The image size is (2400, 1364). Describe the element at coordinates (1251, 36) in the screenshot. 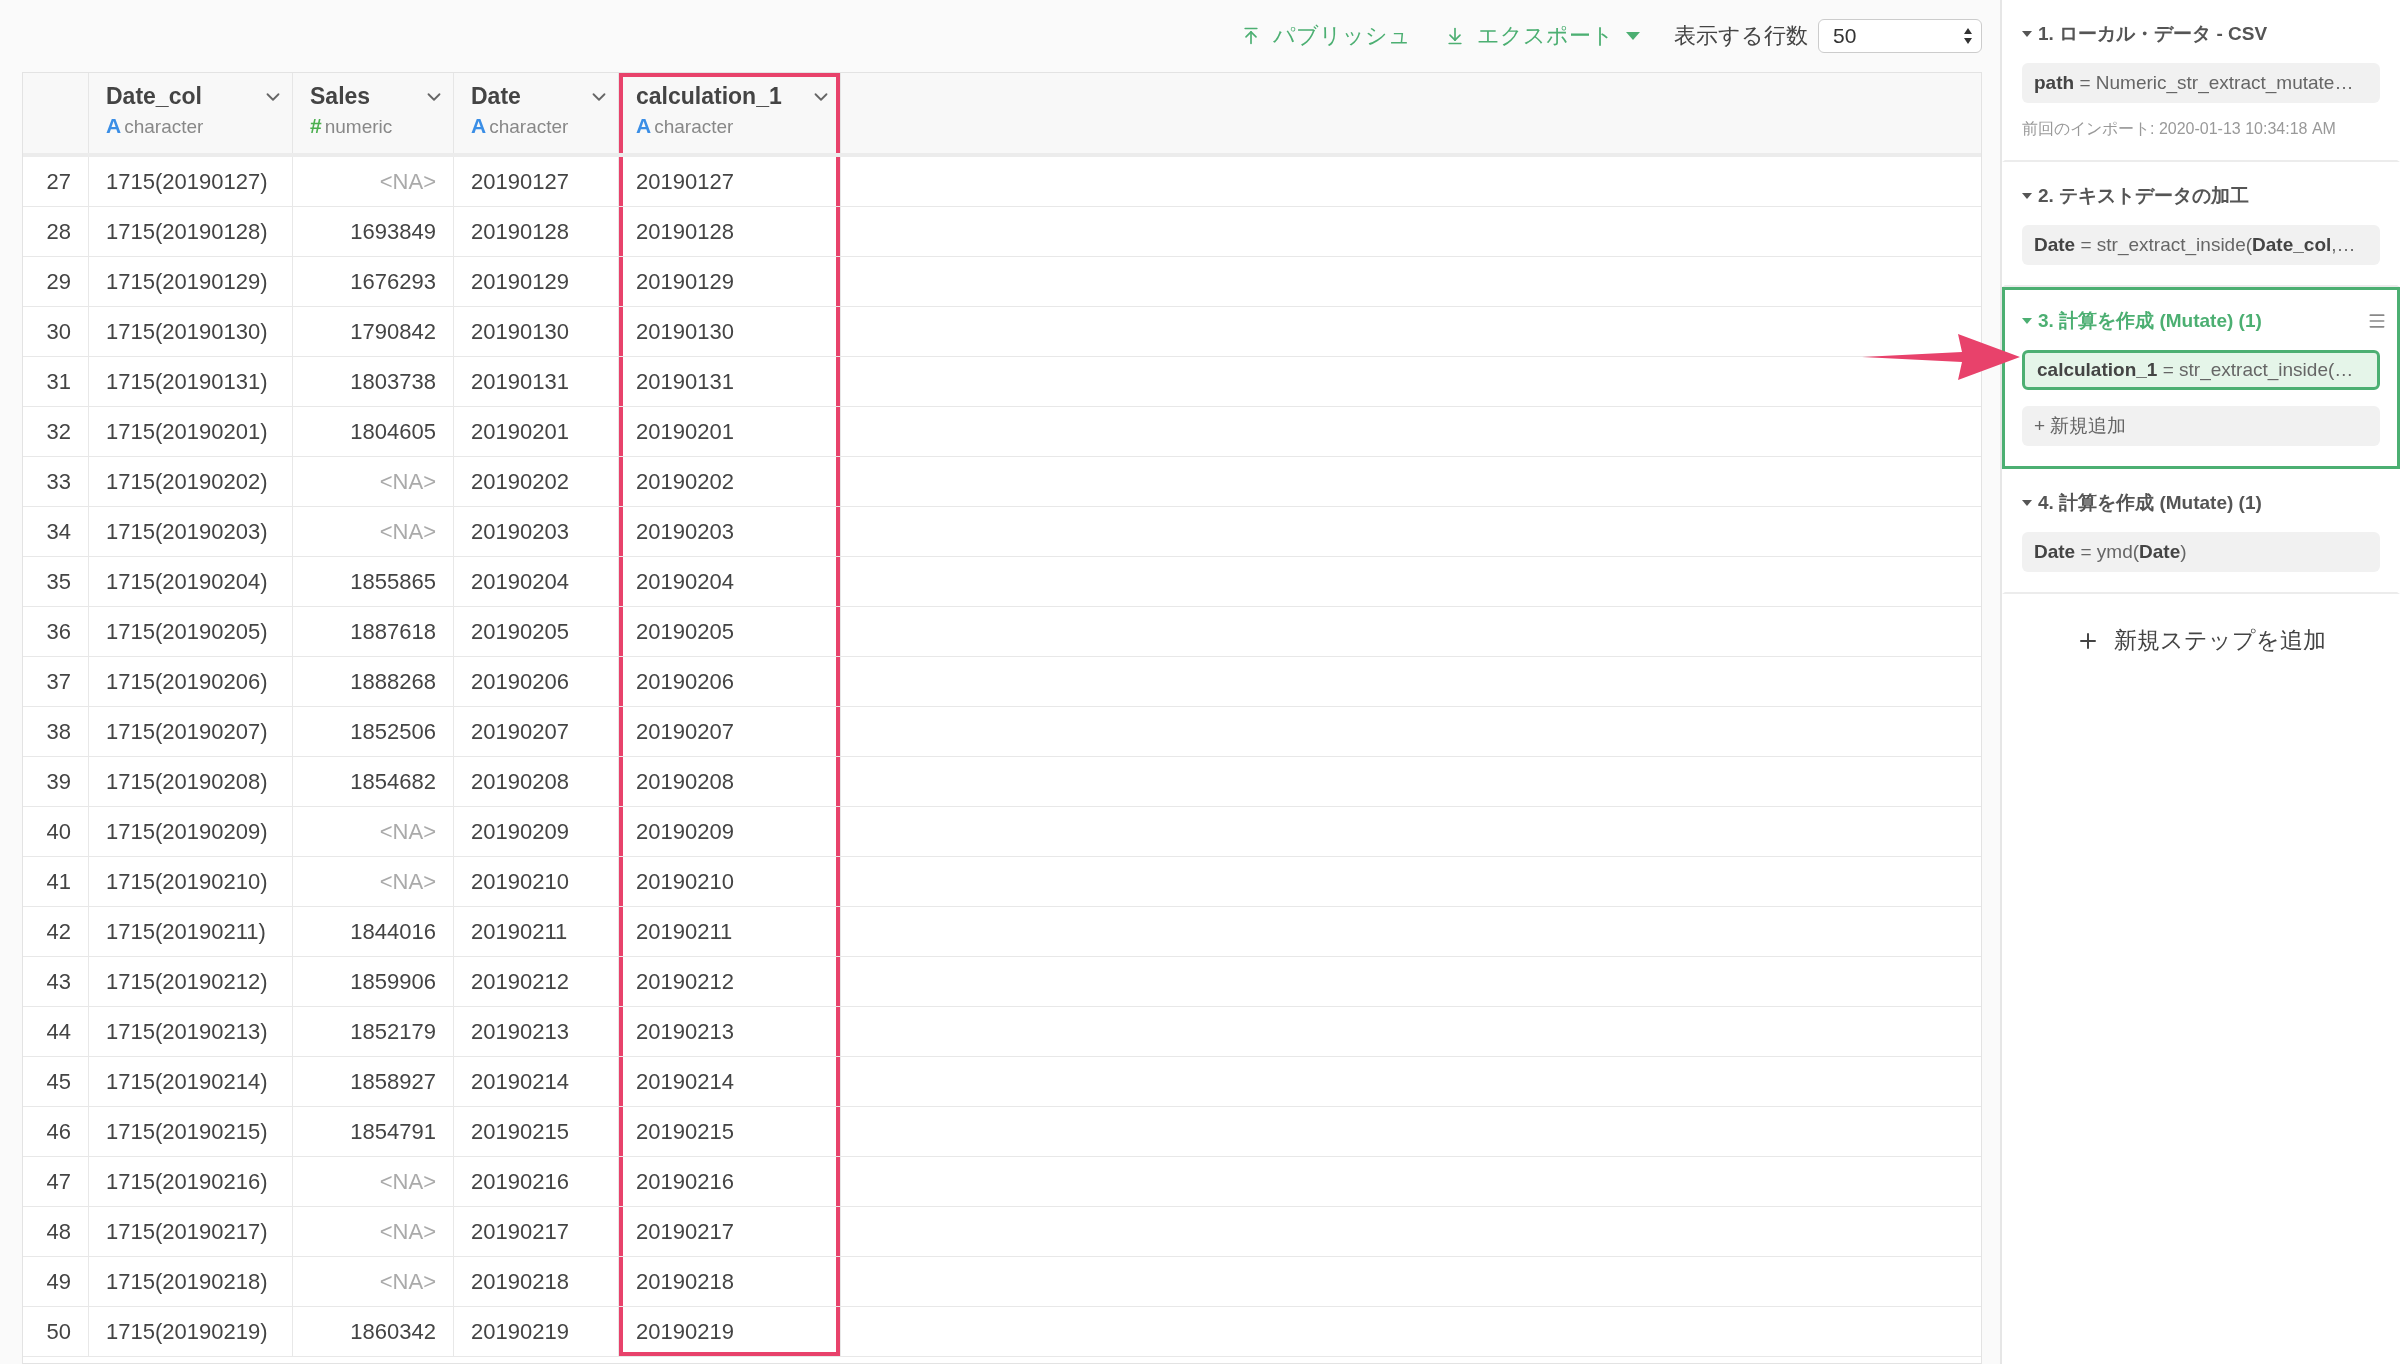

I see `upload-icon` at that location.